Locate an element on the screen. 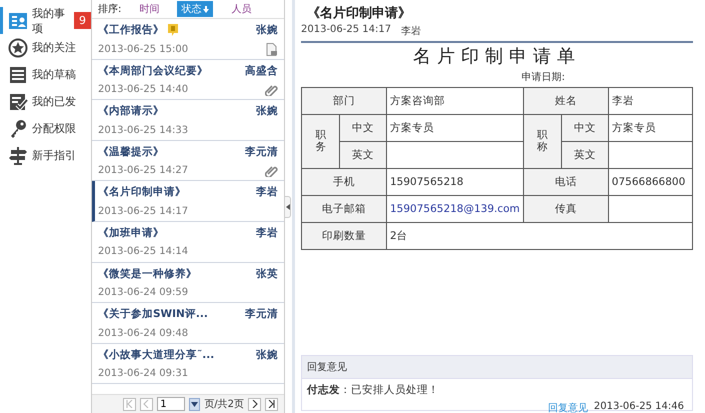 This screenshot has width=705, height=413. date-label: 申请日期: is located at coordinates (543, 77).